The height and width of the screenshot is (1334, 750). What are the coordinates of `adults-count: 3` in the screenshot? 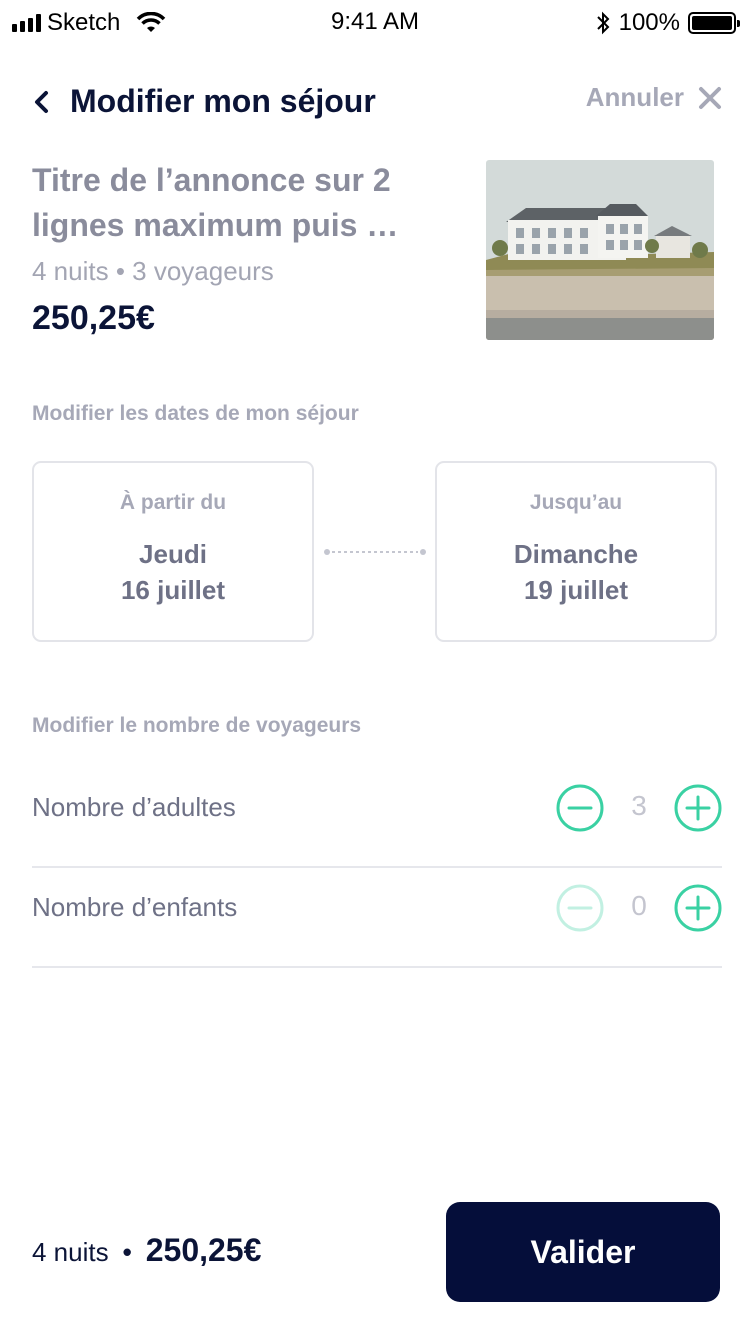 It's located at (639, 805).